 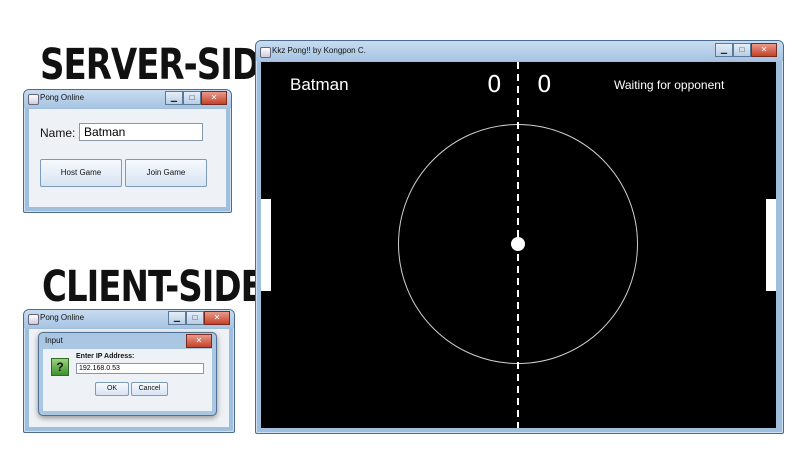 What do you see at coordinates (127, 340) in the screenshot?
I see `input-dialog-titlebar: Input ✕` at bounding box center [127, 340].